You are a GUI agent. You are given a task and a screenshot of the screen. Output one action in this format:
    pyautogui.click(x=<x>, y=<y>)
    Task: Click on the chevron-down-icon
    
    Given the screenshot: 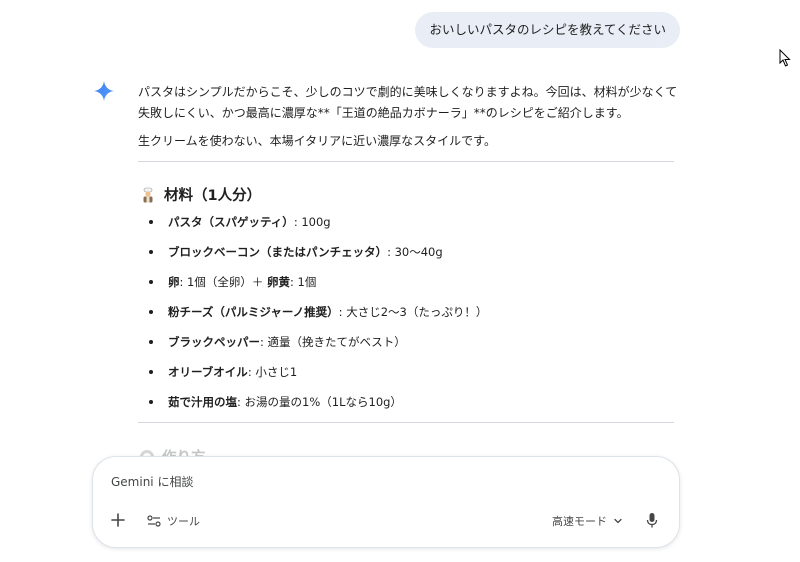 What is the action you would take?
    pyautogui.click(x=618, y=521)
    